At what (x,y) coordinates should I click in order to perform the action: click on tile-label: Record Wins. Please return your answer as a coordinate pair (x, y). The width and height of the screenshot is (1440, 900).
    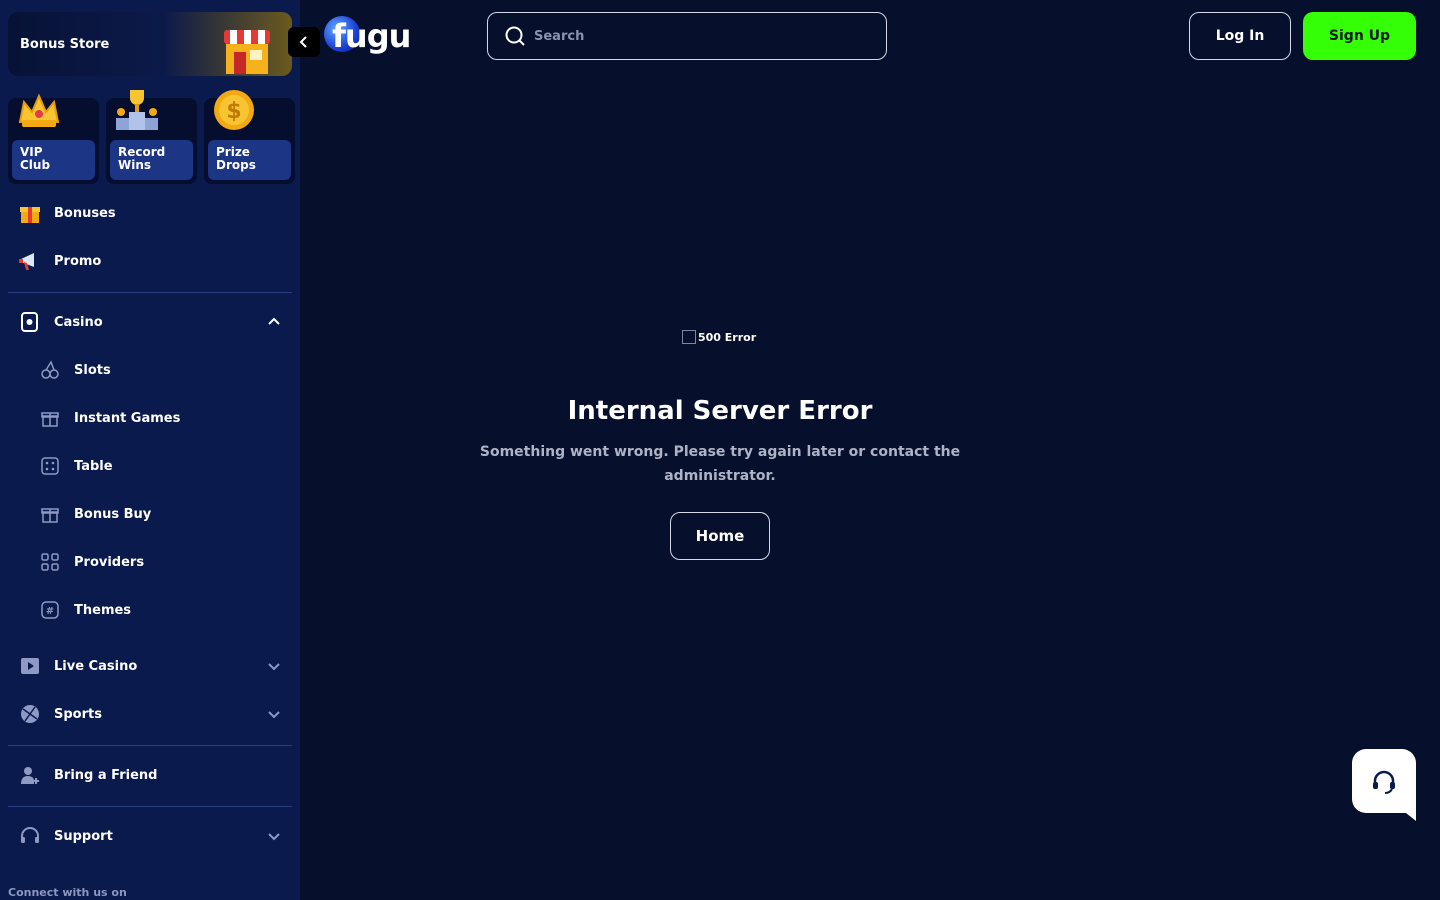
    Looking at the image, I should click on (151, 160).